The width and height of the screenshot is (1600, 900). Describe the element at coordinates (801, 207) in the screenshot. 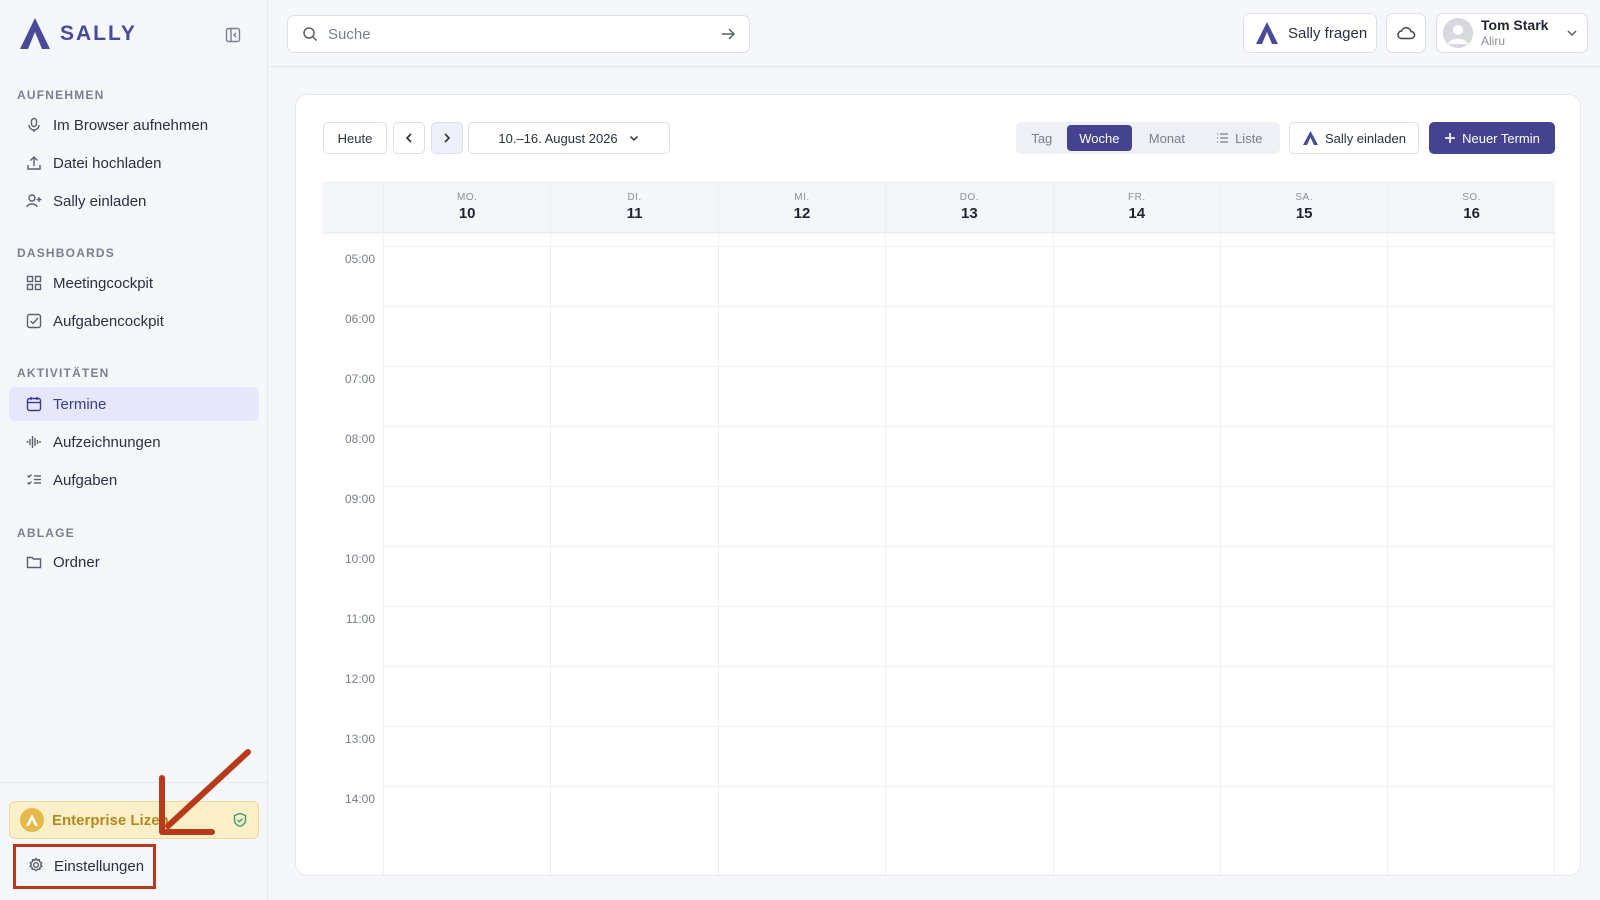

I see `day-header: MI. 12` at that location.